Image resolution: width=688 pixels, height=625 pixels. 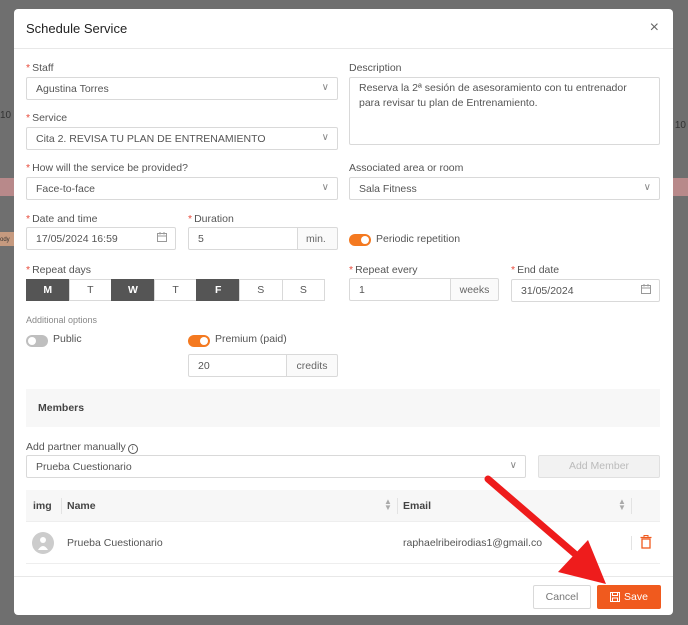 What do you see at coordinates (545, 529) in the screenshot?
I see `annotation-arrow-icon` at bounding box center [545, 529].